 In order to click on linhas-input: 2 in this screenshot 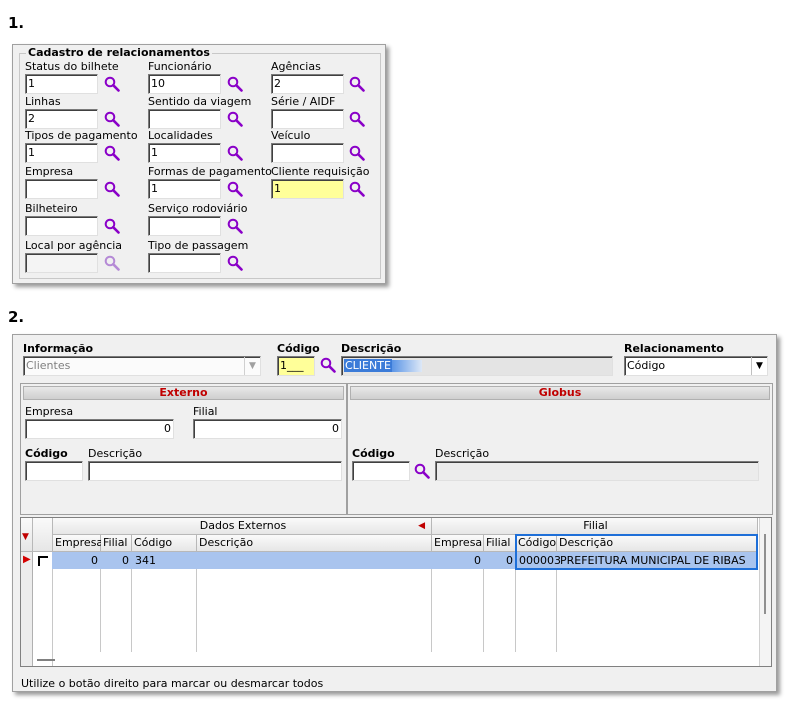, I will do `click(61, 119)`.